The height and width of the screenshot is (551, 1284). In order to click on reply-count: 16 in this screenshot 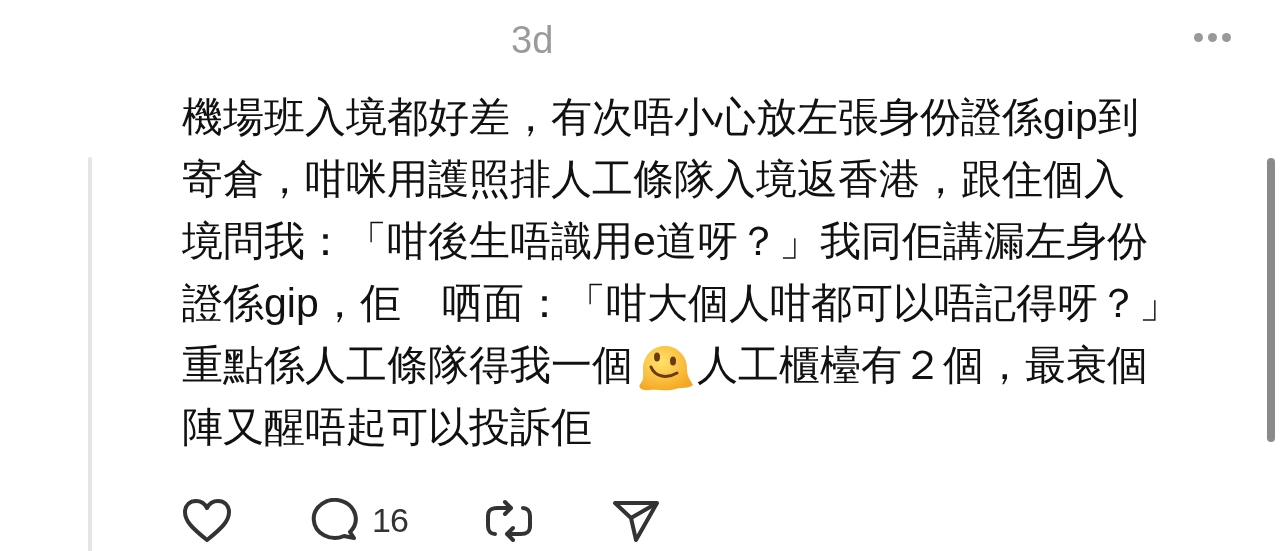, I will do `click(390, 520)`.